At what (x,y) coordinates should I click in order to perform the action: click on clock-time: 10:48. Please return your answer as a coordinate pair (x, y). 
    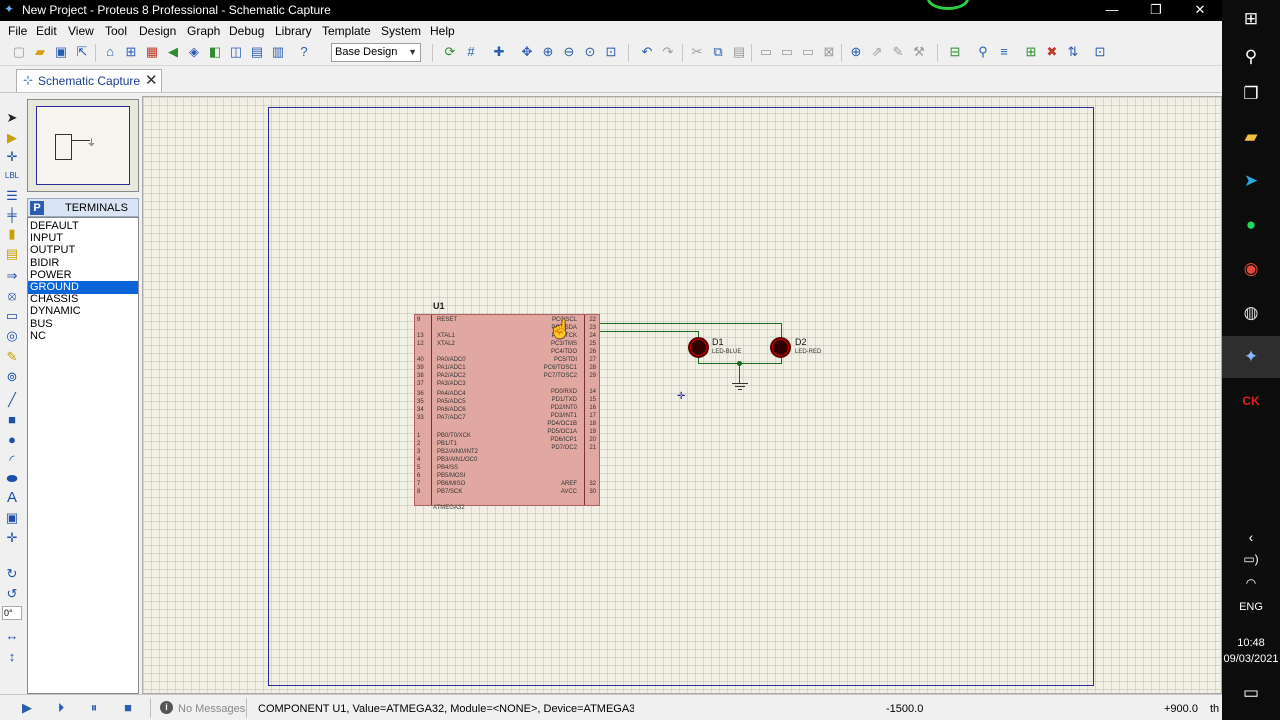
    Looking at the image, I should click on (1251, 643).